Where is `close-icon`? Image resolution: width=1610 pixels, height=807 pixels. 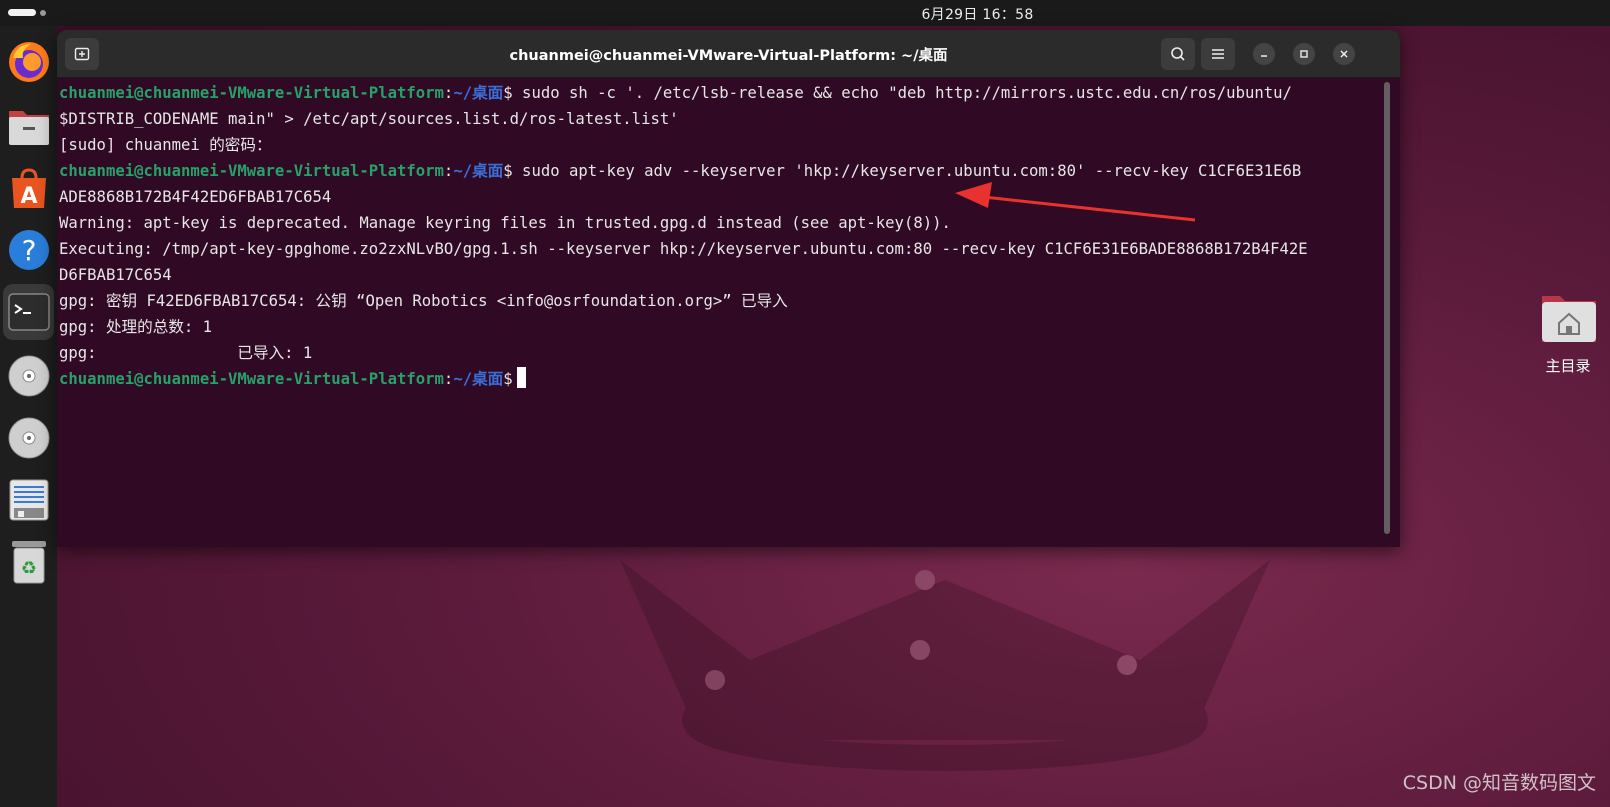
close-icon is located at coordinates (1344, 54).